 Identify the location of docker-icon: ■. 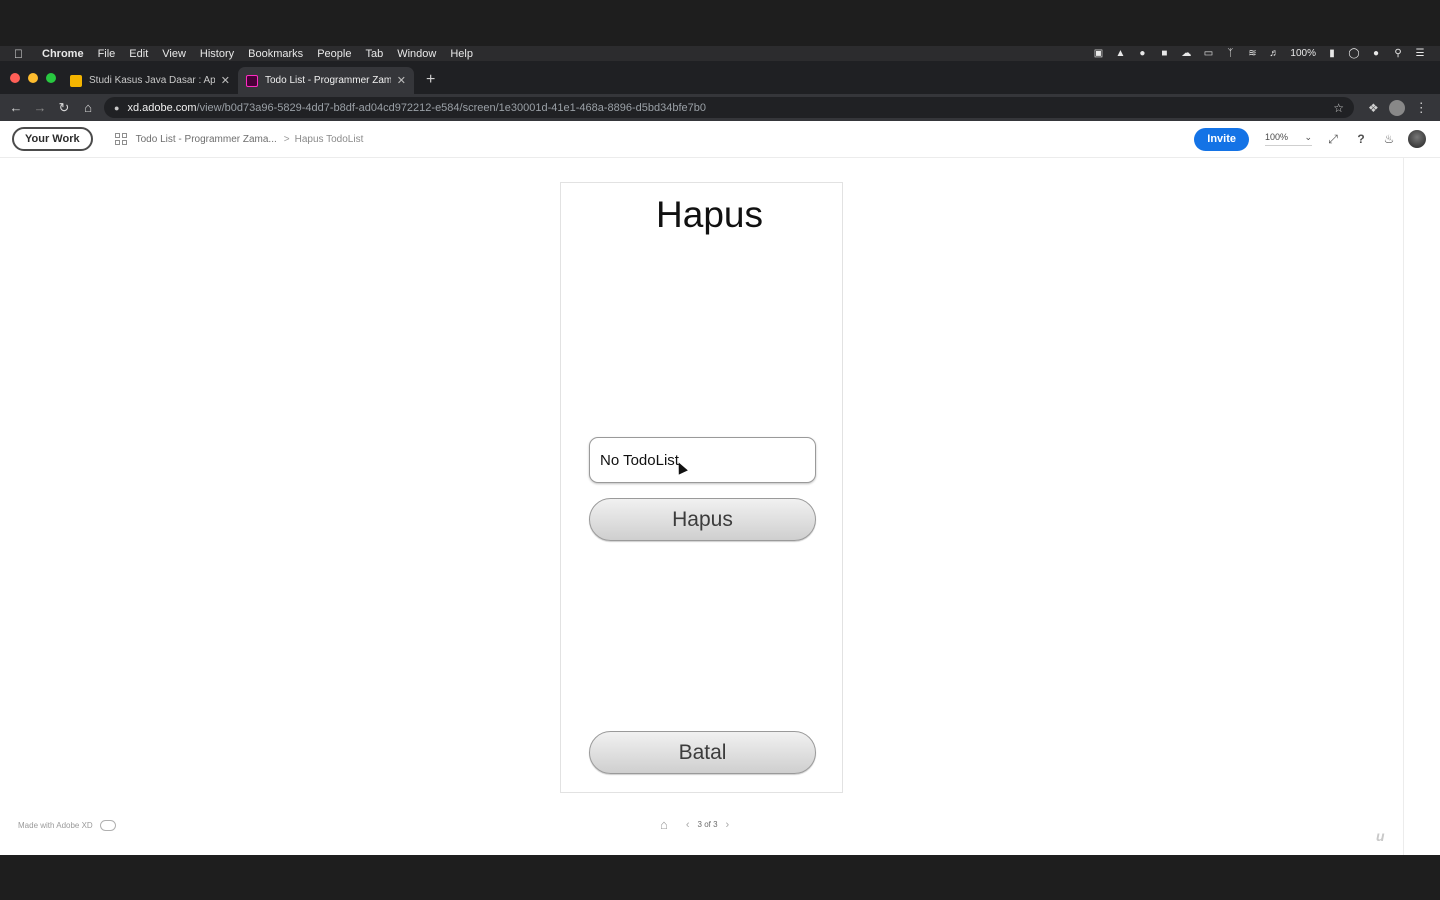
(1164, 53).